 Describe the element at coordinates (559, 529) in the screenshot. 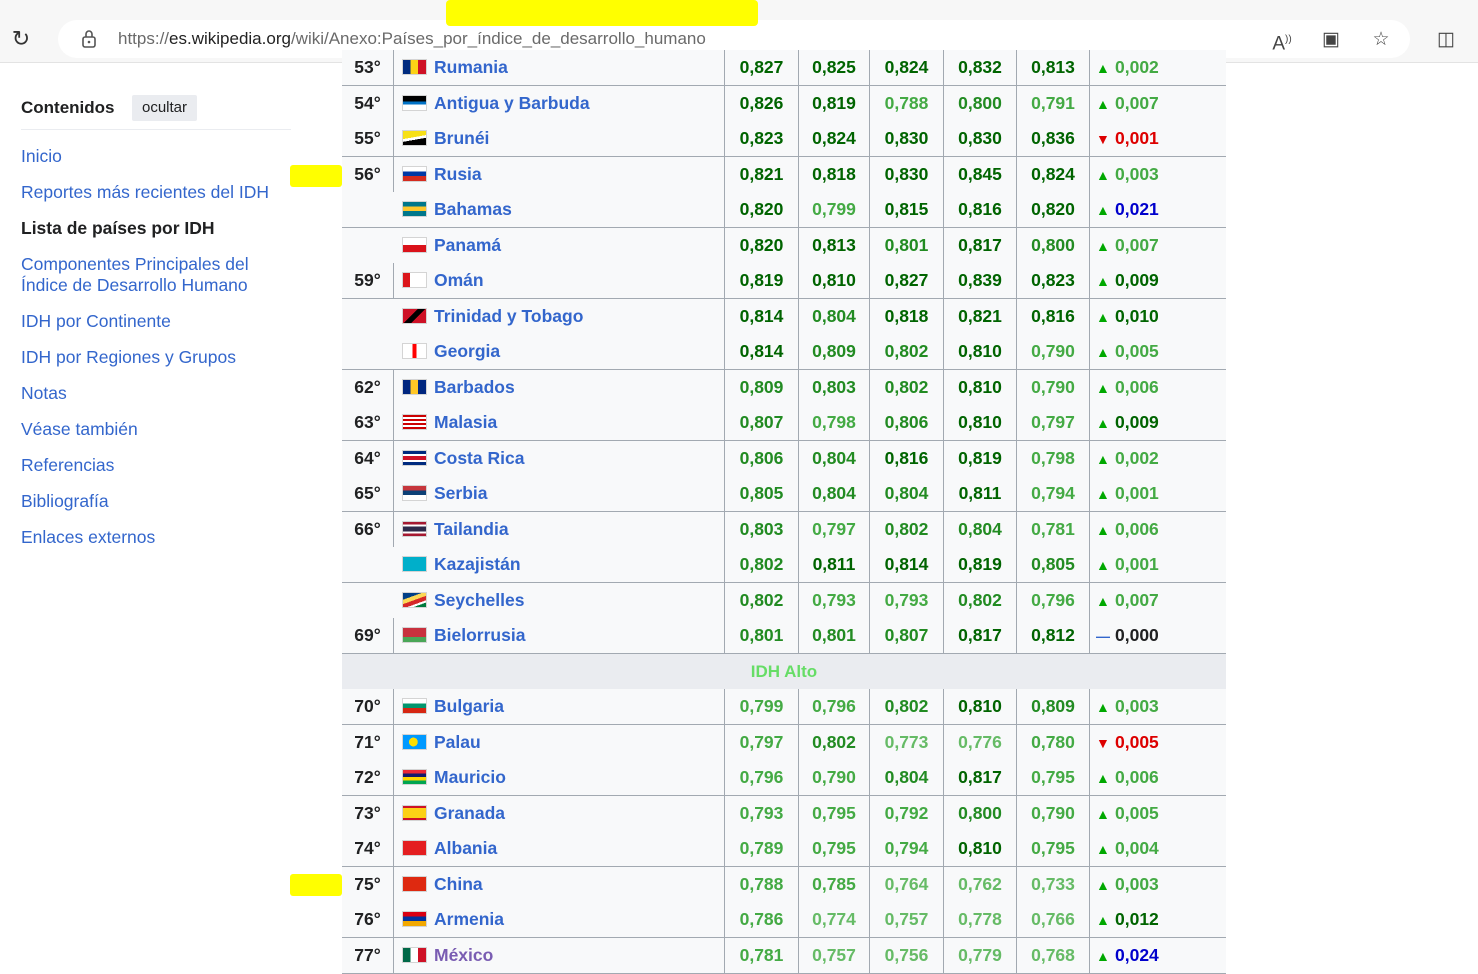

I see `country-link: Tailandia` at that location.